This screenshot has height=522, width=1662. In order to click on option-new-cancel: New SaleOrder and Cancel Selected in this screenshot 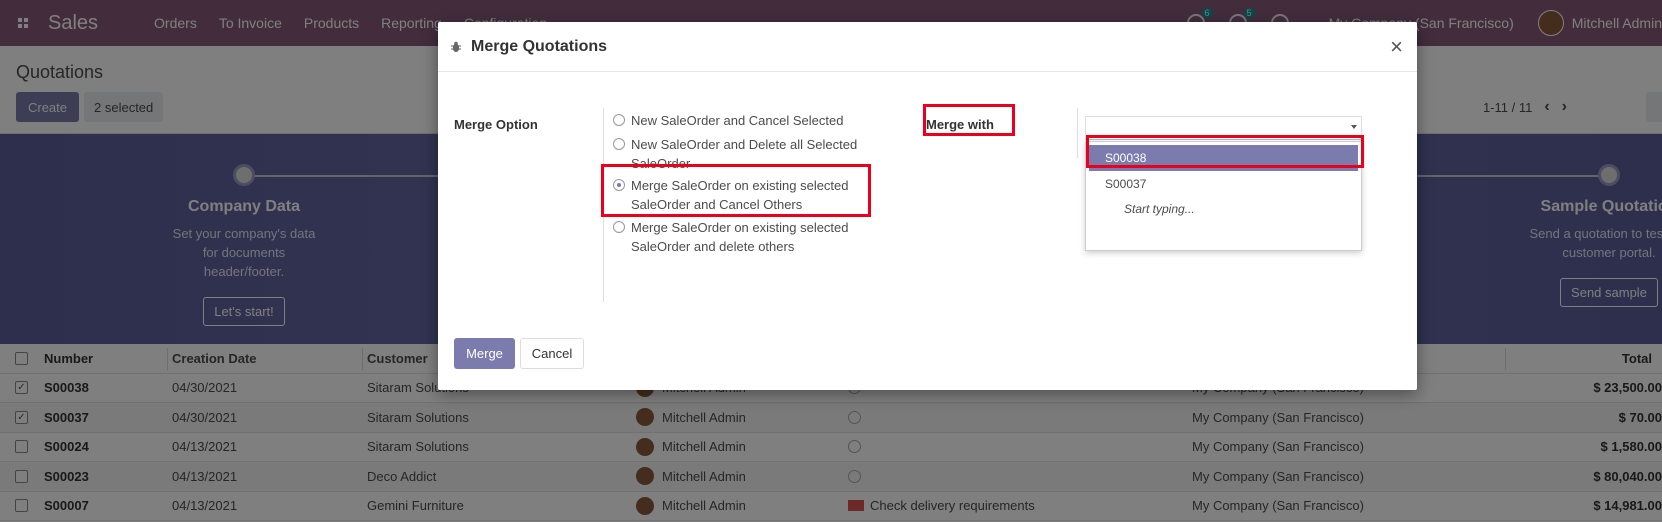, I will do `click(752, 120)`.